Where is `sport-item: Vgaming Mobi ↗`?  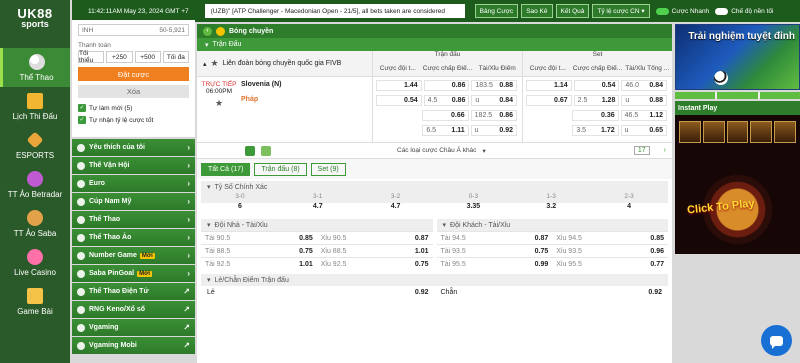
sport-item: Vgaming Mobi ↗ is located at coordinates (133, 345).